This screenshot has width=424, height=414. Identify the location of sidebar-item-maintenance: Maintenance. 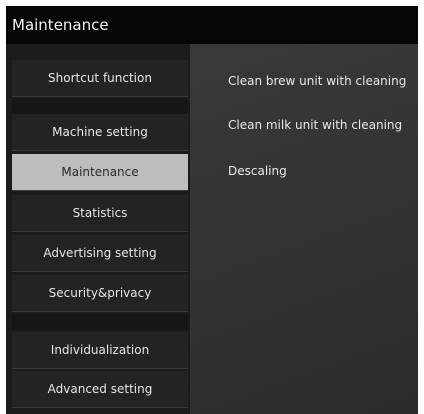
(100, 172).